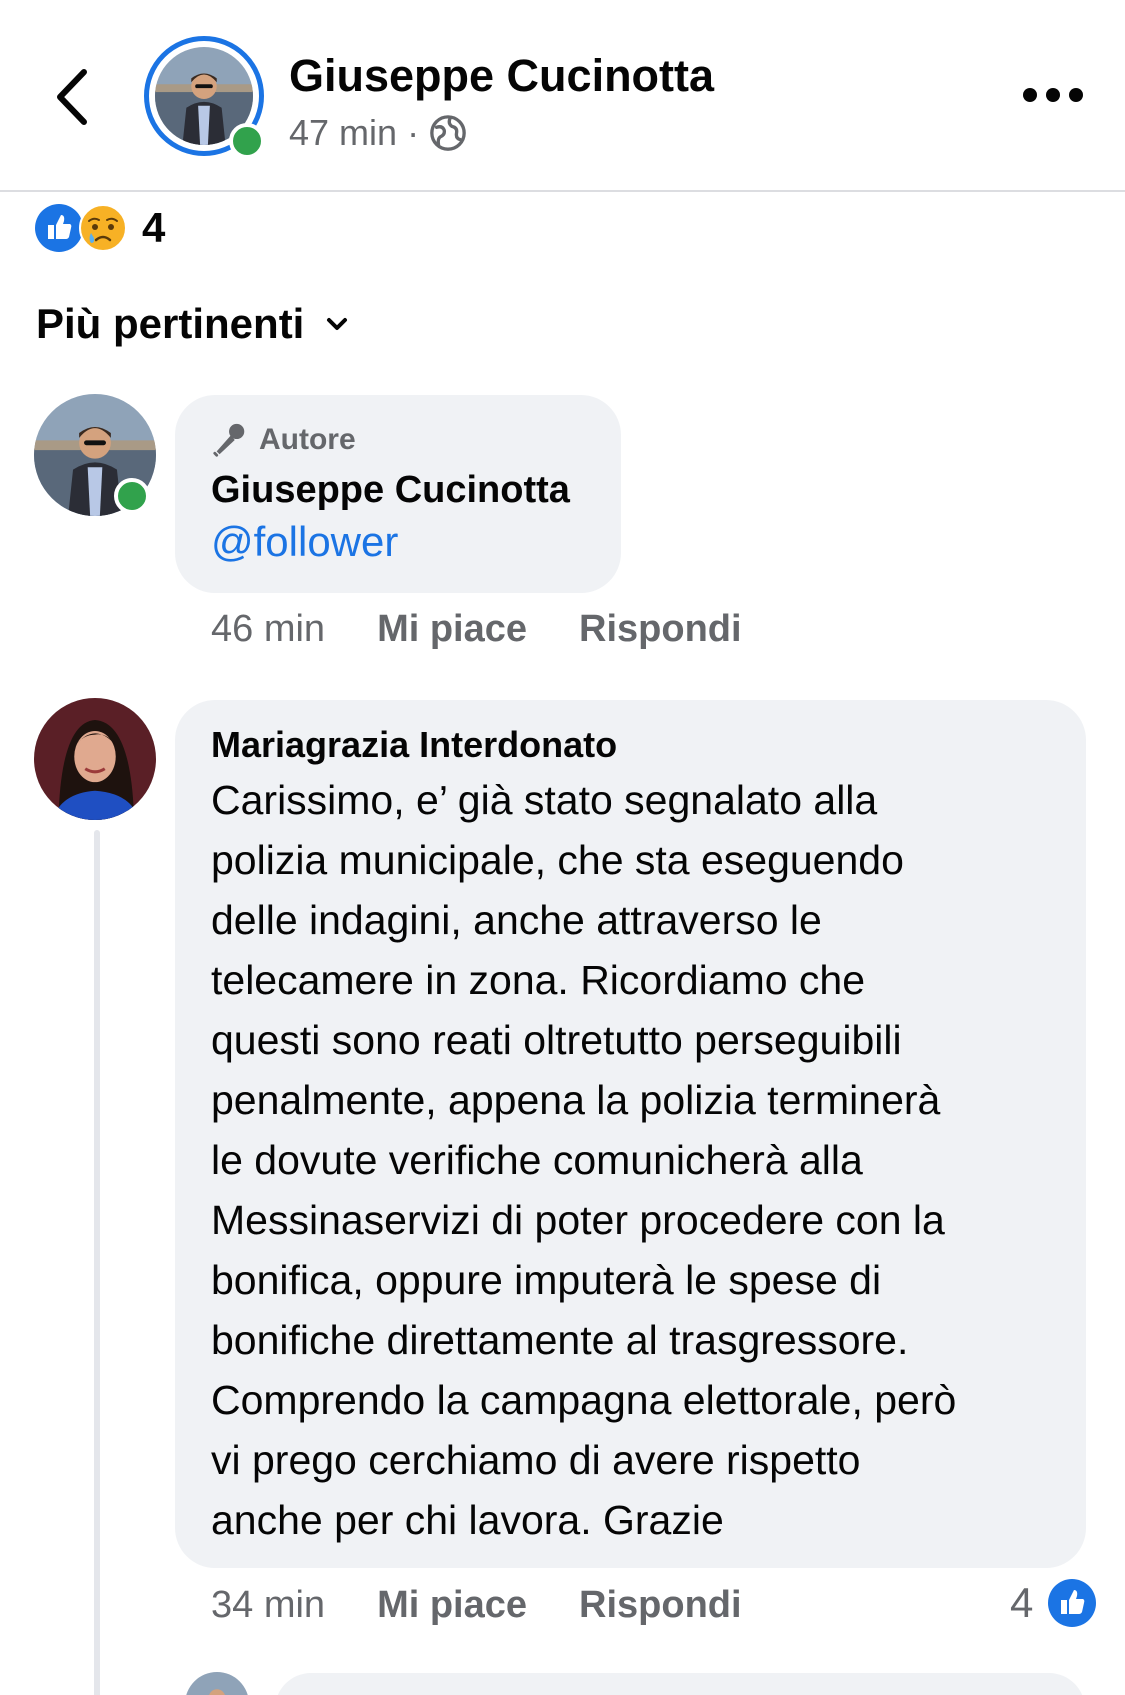 The image size is (1125, 1695). What do you see at coordinates (229, 440) in the screenshot?
I see `microphone-icon` at bounding box center [229, 440].